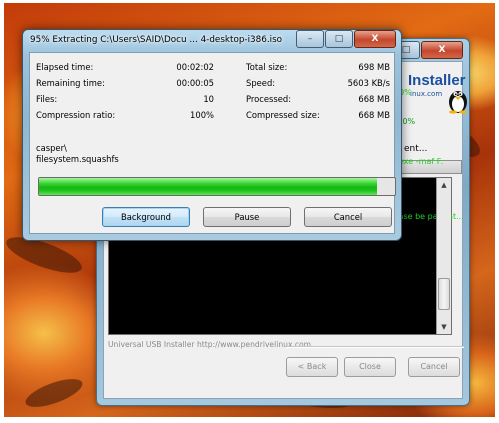 This screenshot has height=423, width=499. Describe the element at coordinates (368, 83) in the screenshot. I see `speed-value: 5603 KB/s` at that location.